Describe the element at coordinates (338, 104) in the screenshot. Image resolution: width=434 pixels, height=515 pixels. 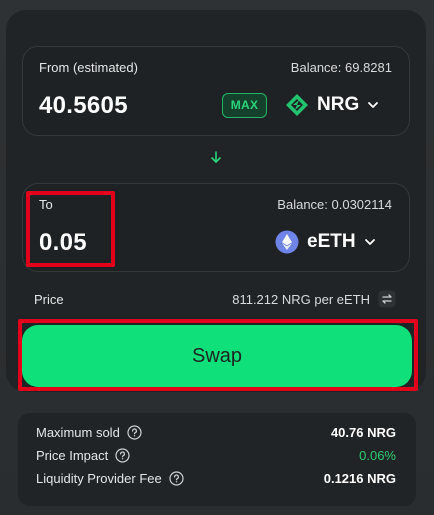
I see `from-token-symbol: NRG` at that location.